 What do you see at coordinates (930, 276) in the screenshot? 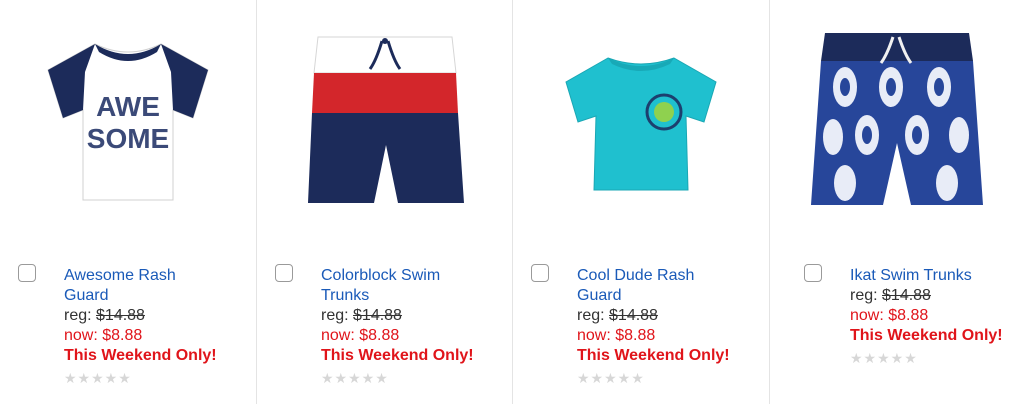
I see `product-name-link: Ikat Swim Trunks` at bounding box center [930, 276].